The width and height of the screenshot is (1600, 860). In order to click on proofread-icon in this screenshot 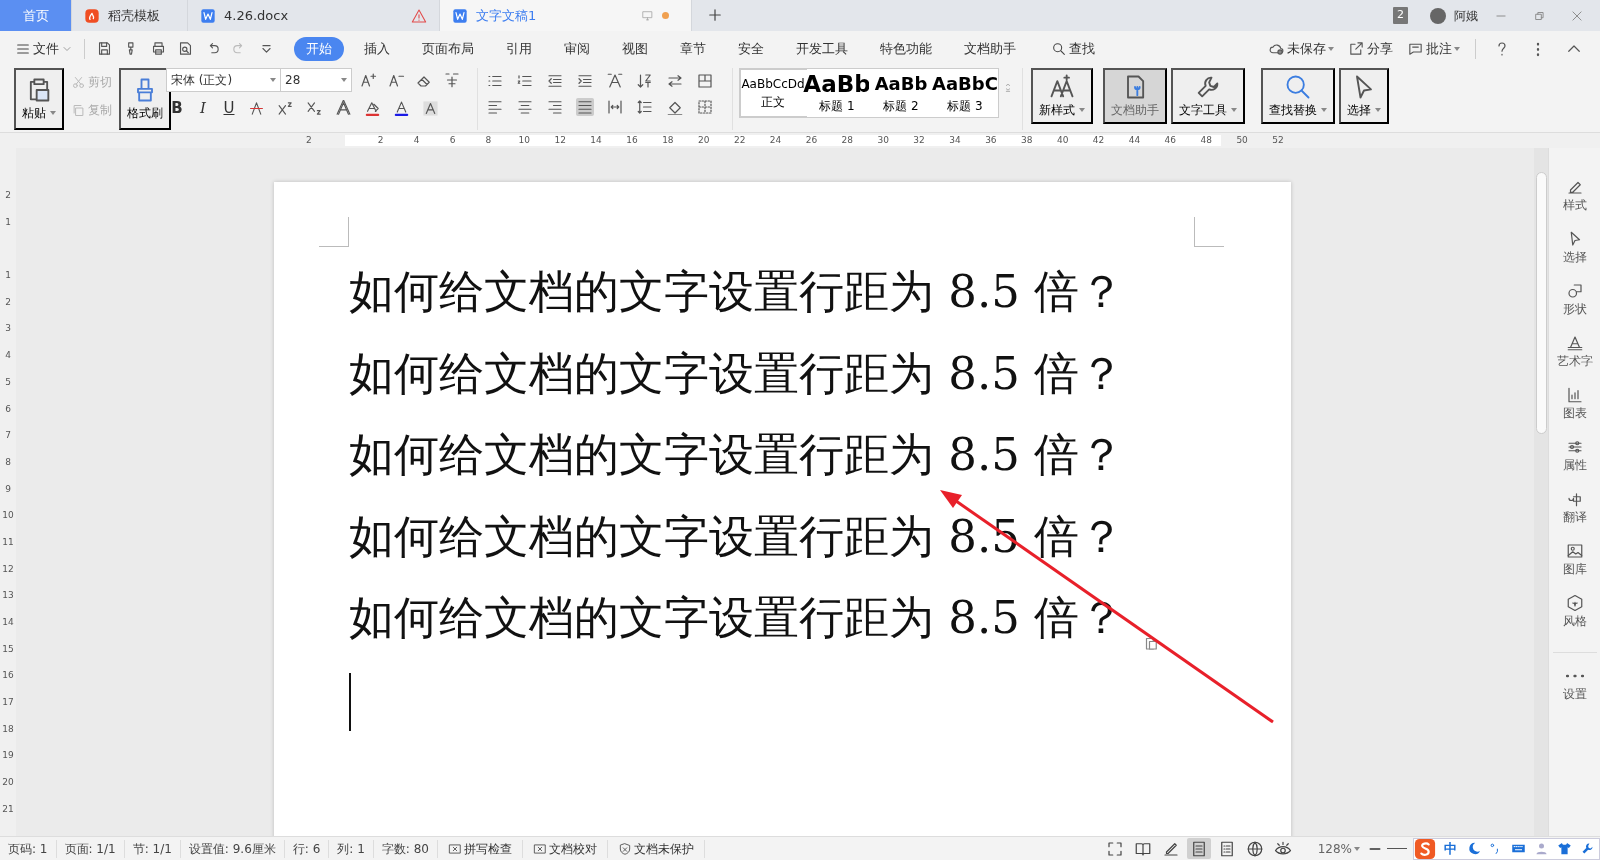, I will do `click(539, 848)`.